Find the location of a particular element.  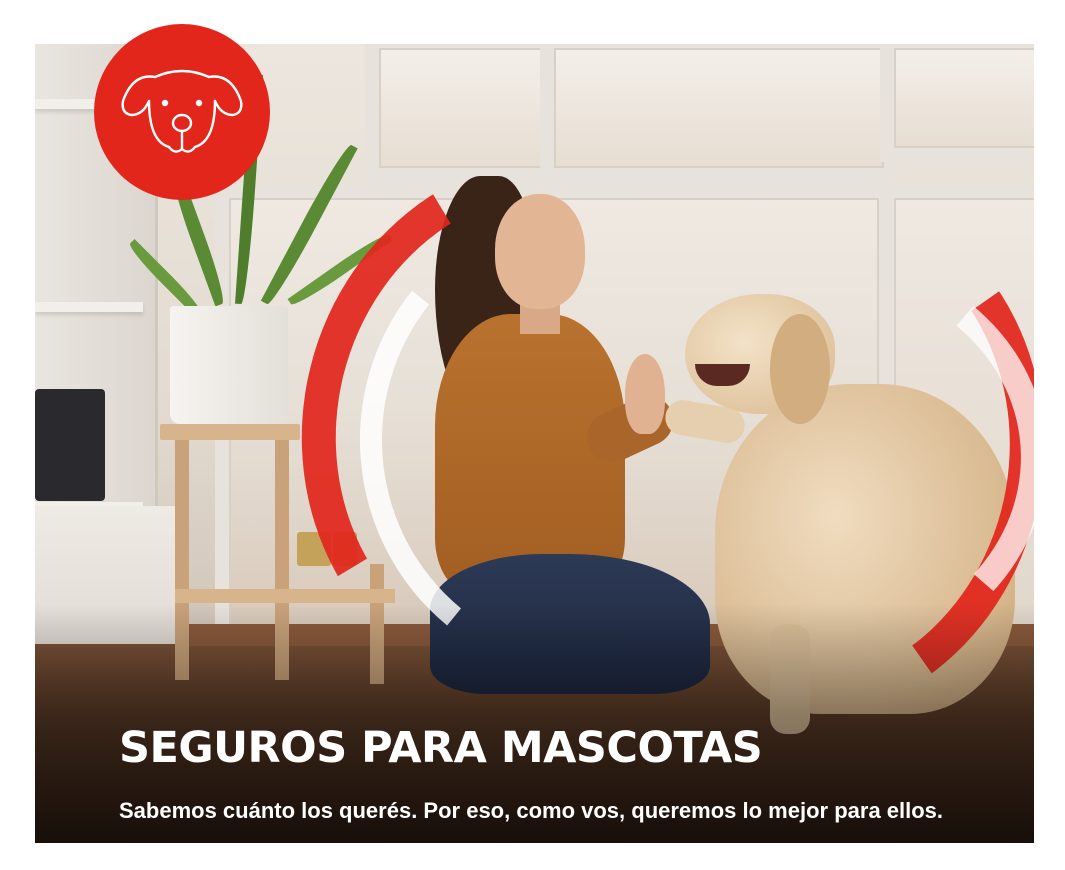

shelf is located at coordinates (89, 307).